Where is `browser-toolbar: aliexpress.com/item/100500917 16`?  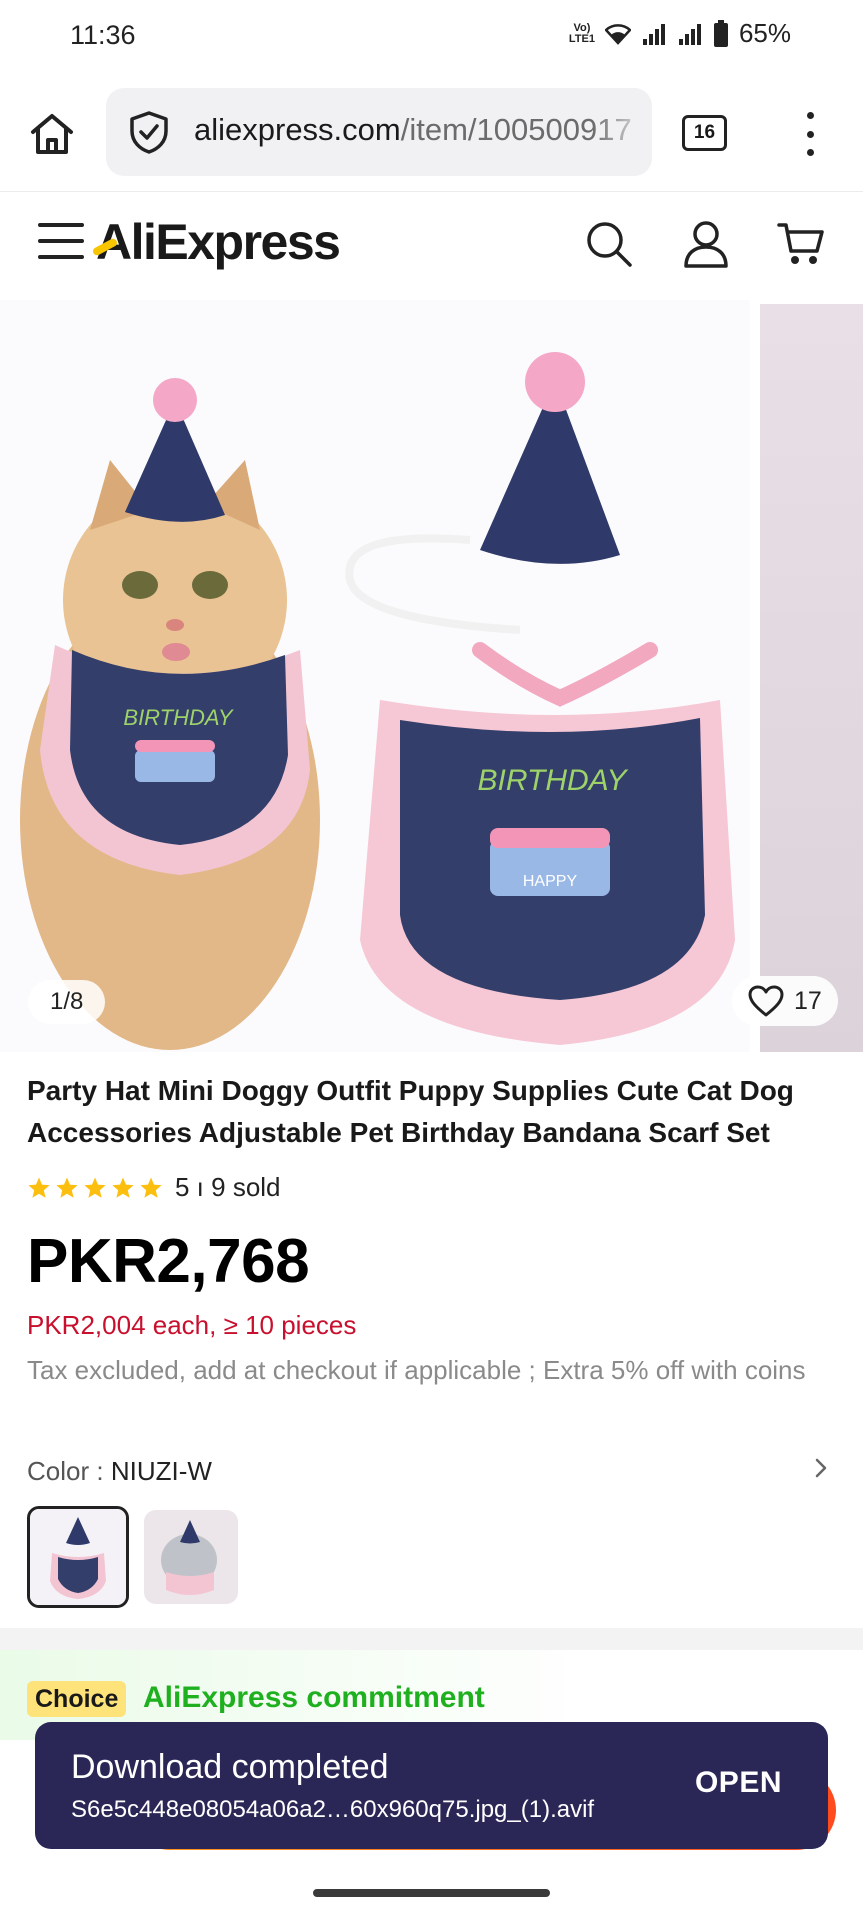
browser-toolbar: aliexpress.com/item/100500917 16 is located at coordinates (431, 132).